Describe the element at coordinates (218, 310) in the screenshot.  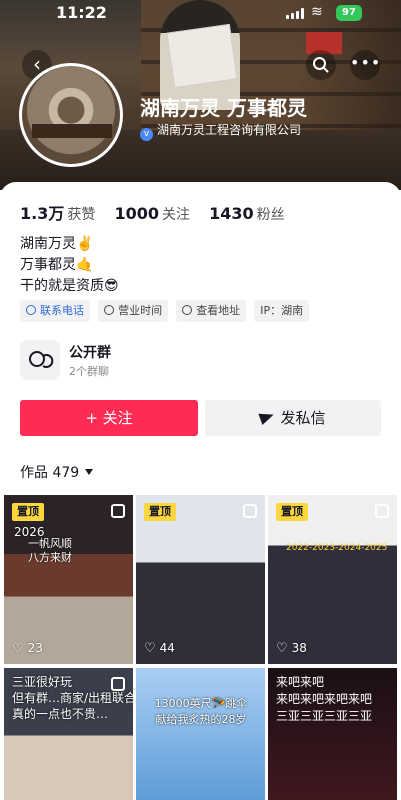
I see `tag-address-label: 查看地址` at that location.